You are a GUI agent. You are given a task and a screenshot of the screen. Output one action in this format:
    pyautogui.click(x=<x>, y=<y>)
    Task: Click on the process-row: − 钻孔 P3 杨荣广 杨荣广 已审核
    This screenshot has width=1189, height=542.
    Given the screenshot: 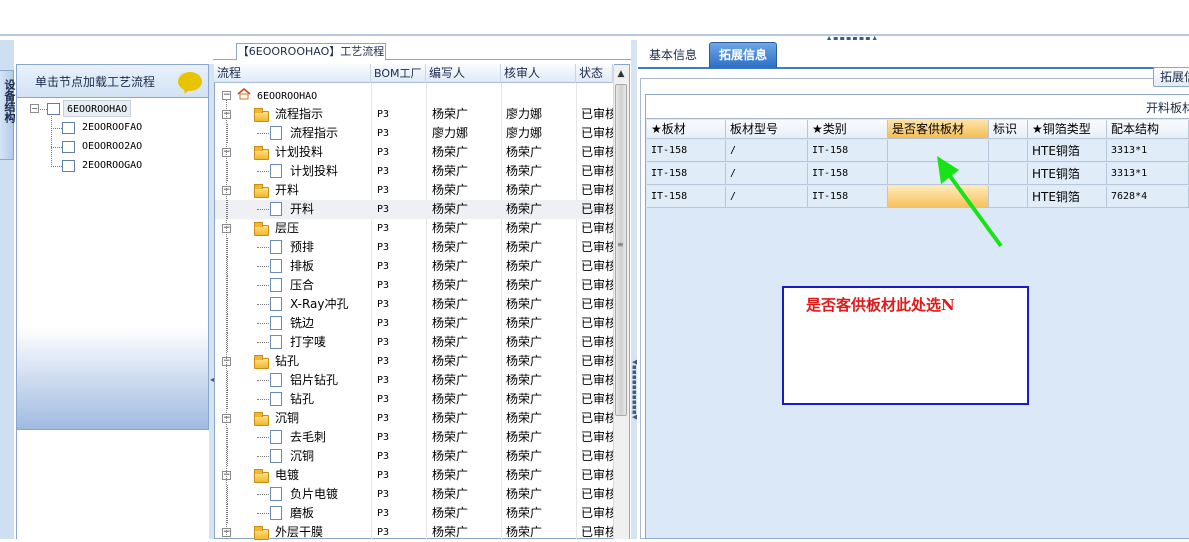 What is the action you would take?
    pyautogui.click(x=414, y=361)
    